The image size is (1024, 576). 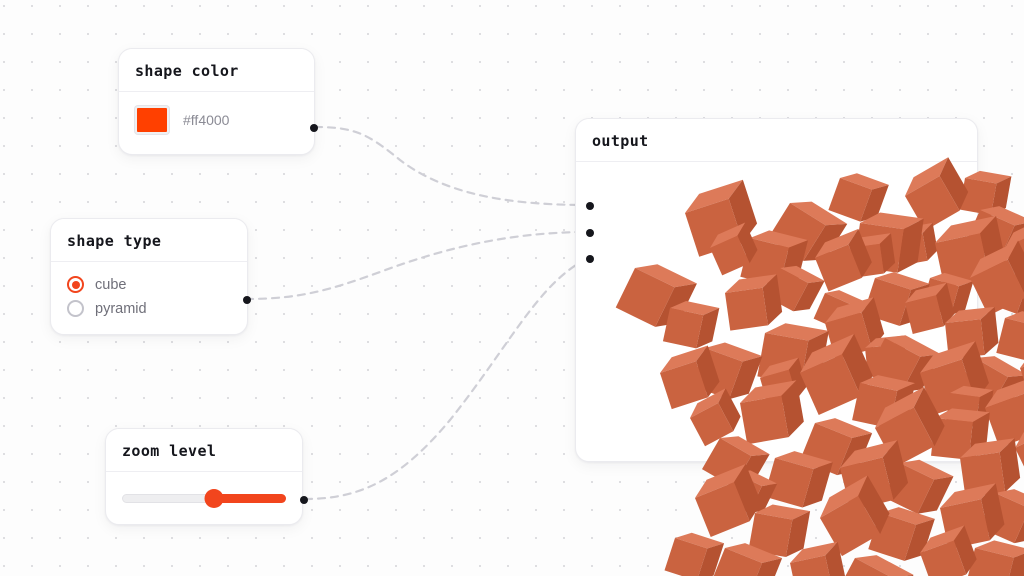 What do you see at coordinates (121, 308) in the screenshot?
I see `radio-pyramid-label: pyramid` at bounding box center [121, 308].